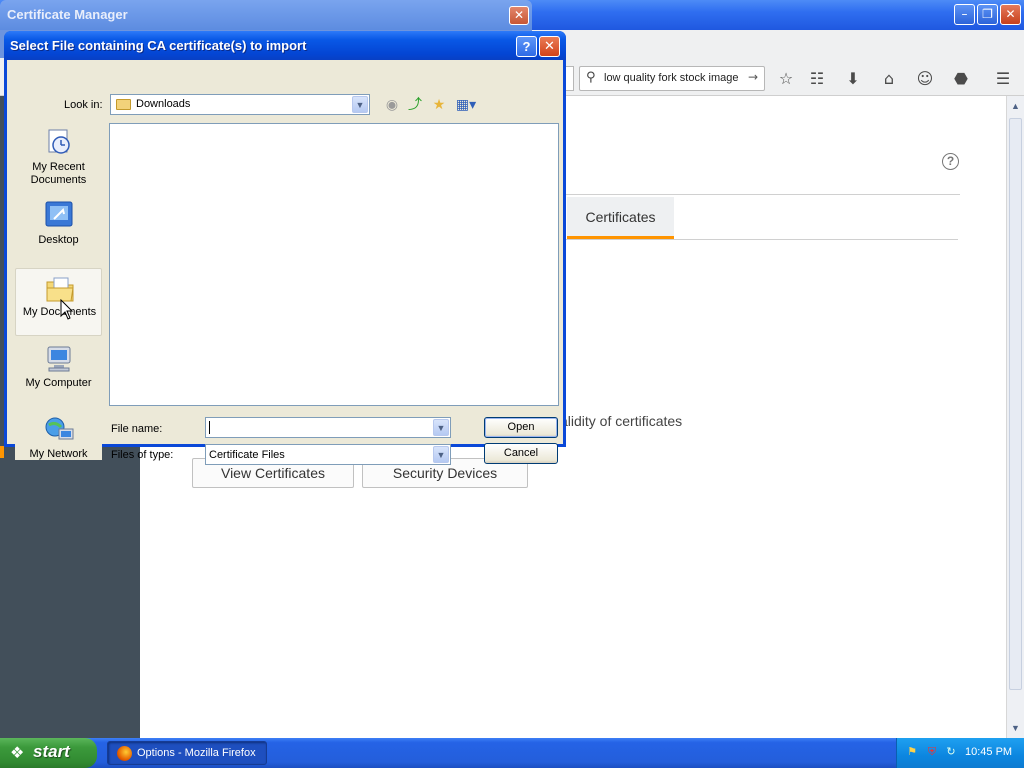 Image resolution: width=1024 pixels, height=768 pixels. What do you see at coordinates (163, 104) in the screenshot?
I see `look-in-value: Downloads` at bounding box center [163, 104].